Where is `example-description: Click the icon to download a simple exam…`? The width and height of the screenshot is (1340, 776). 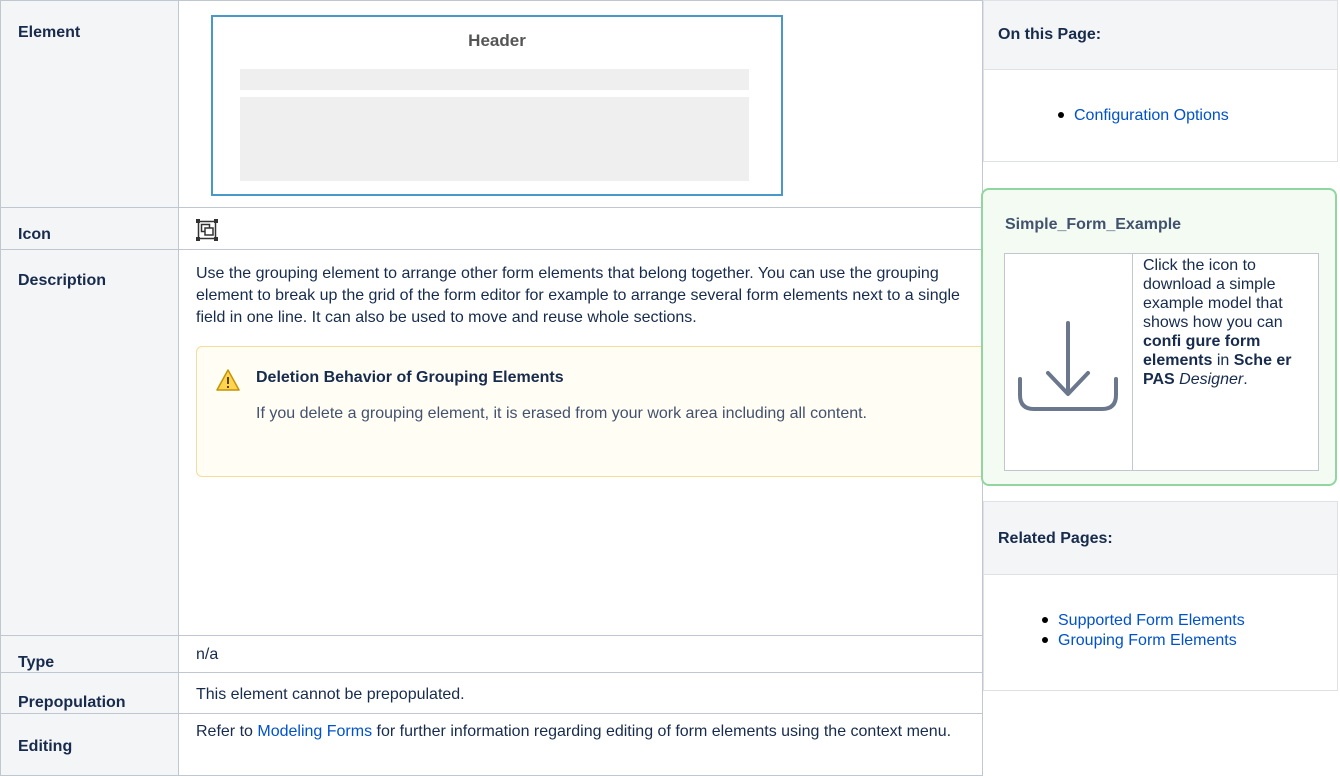 example-description: Click the icon to download a simple exam… is located at coordinates (1225, 362).